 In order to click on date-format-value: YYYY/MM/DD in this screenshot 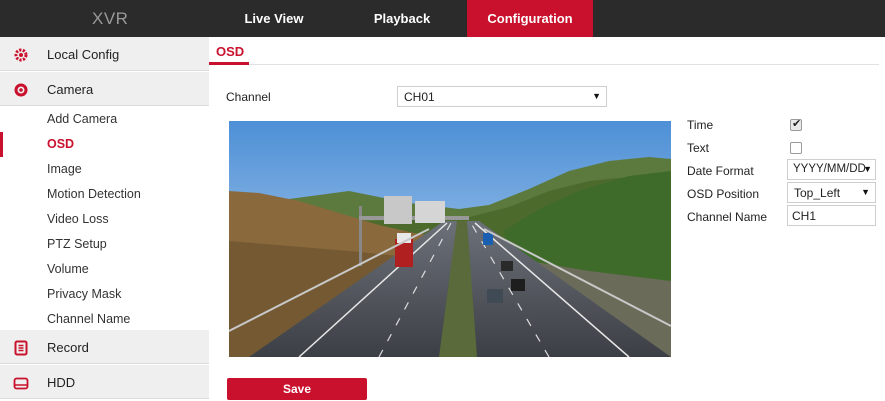, I will do `click(829, 169)`.